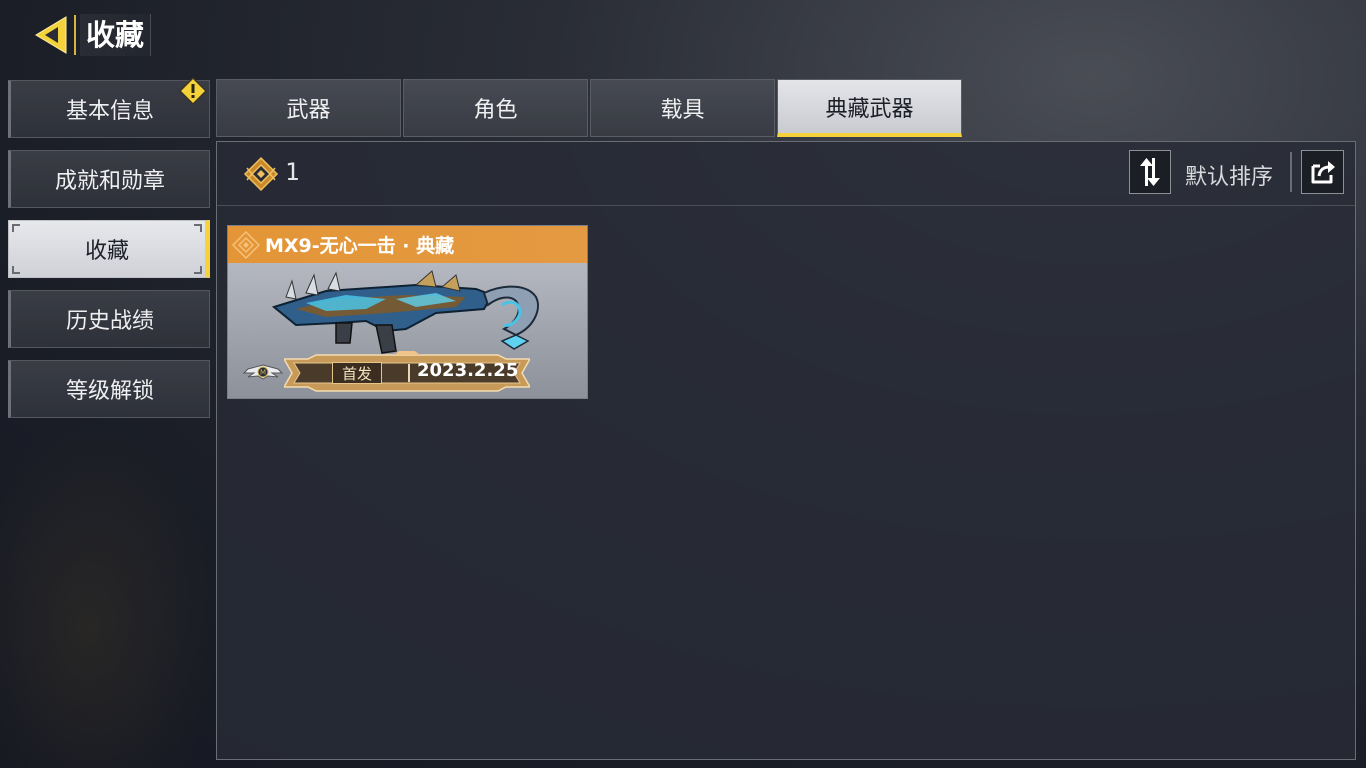 The image size is (1366, 768). What do you see at coordinates (109, 181) in the screenshot?
I see `sidebar-item-label: 成就和勋章` at bounding box center [109, 181].